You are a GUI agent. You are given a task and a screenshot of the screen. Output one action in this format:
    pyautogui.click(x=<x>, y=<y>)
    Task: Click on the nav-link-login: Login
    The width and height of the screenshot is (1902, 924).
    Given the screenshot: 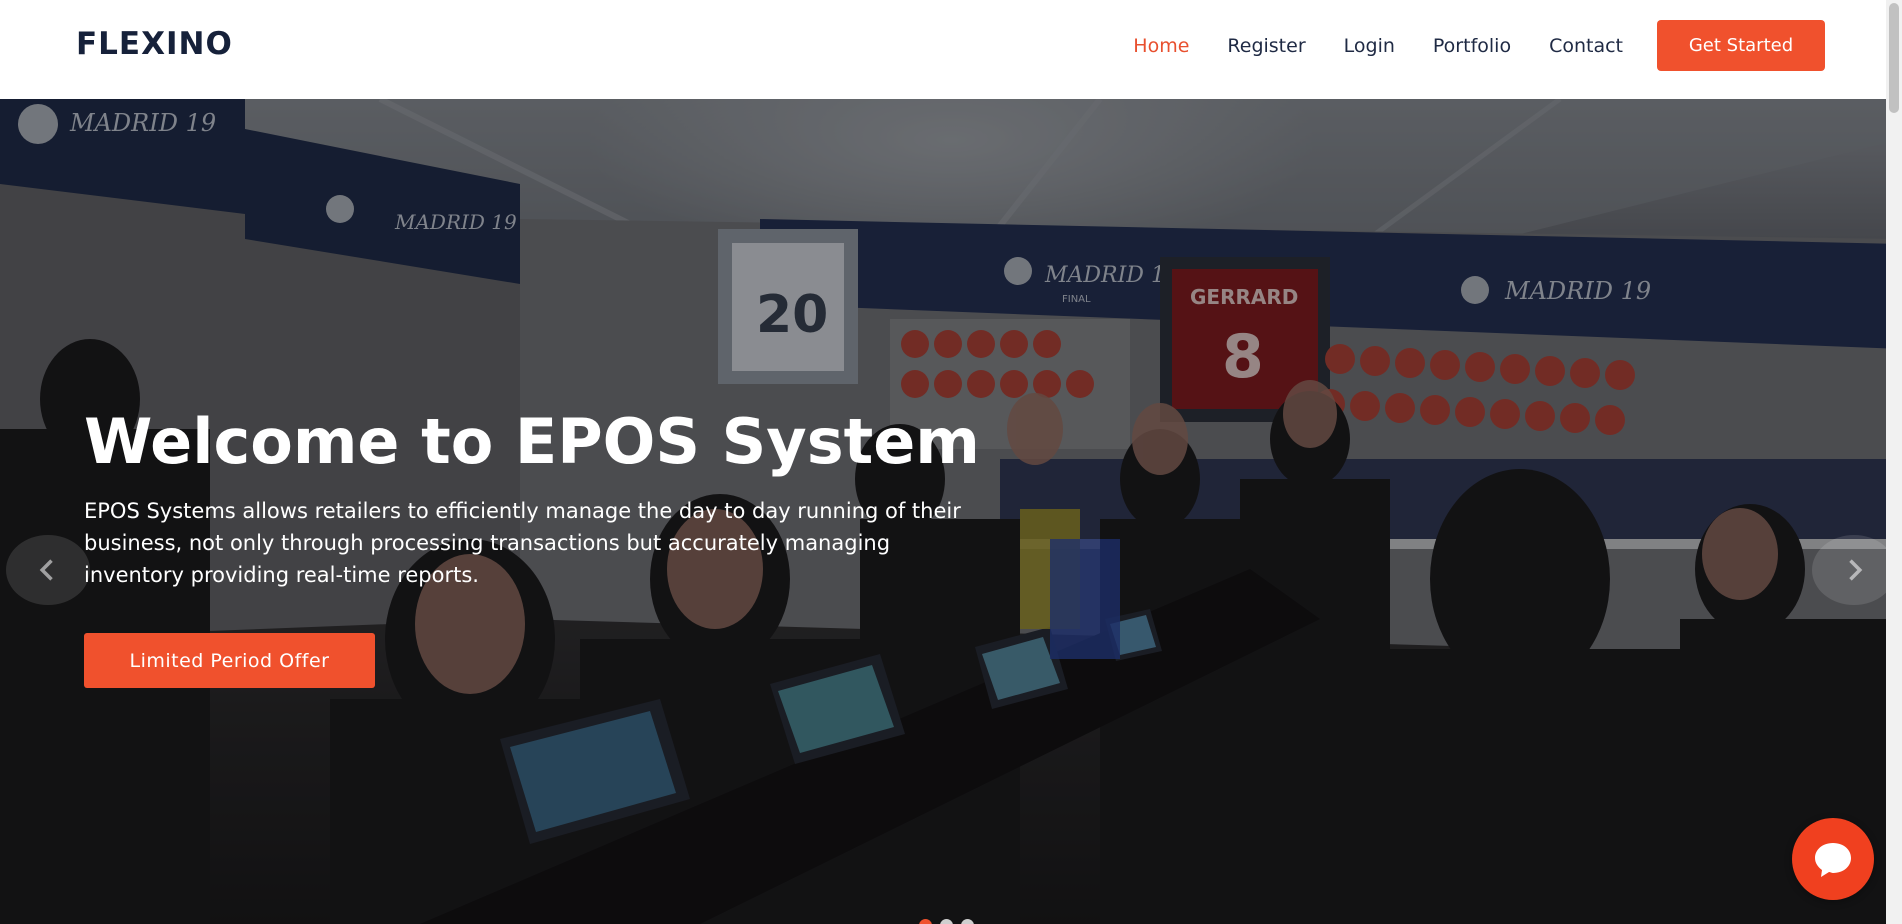 What is the action you would take?
    pyautogui.click(x=1369, y=46)
    